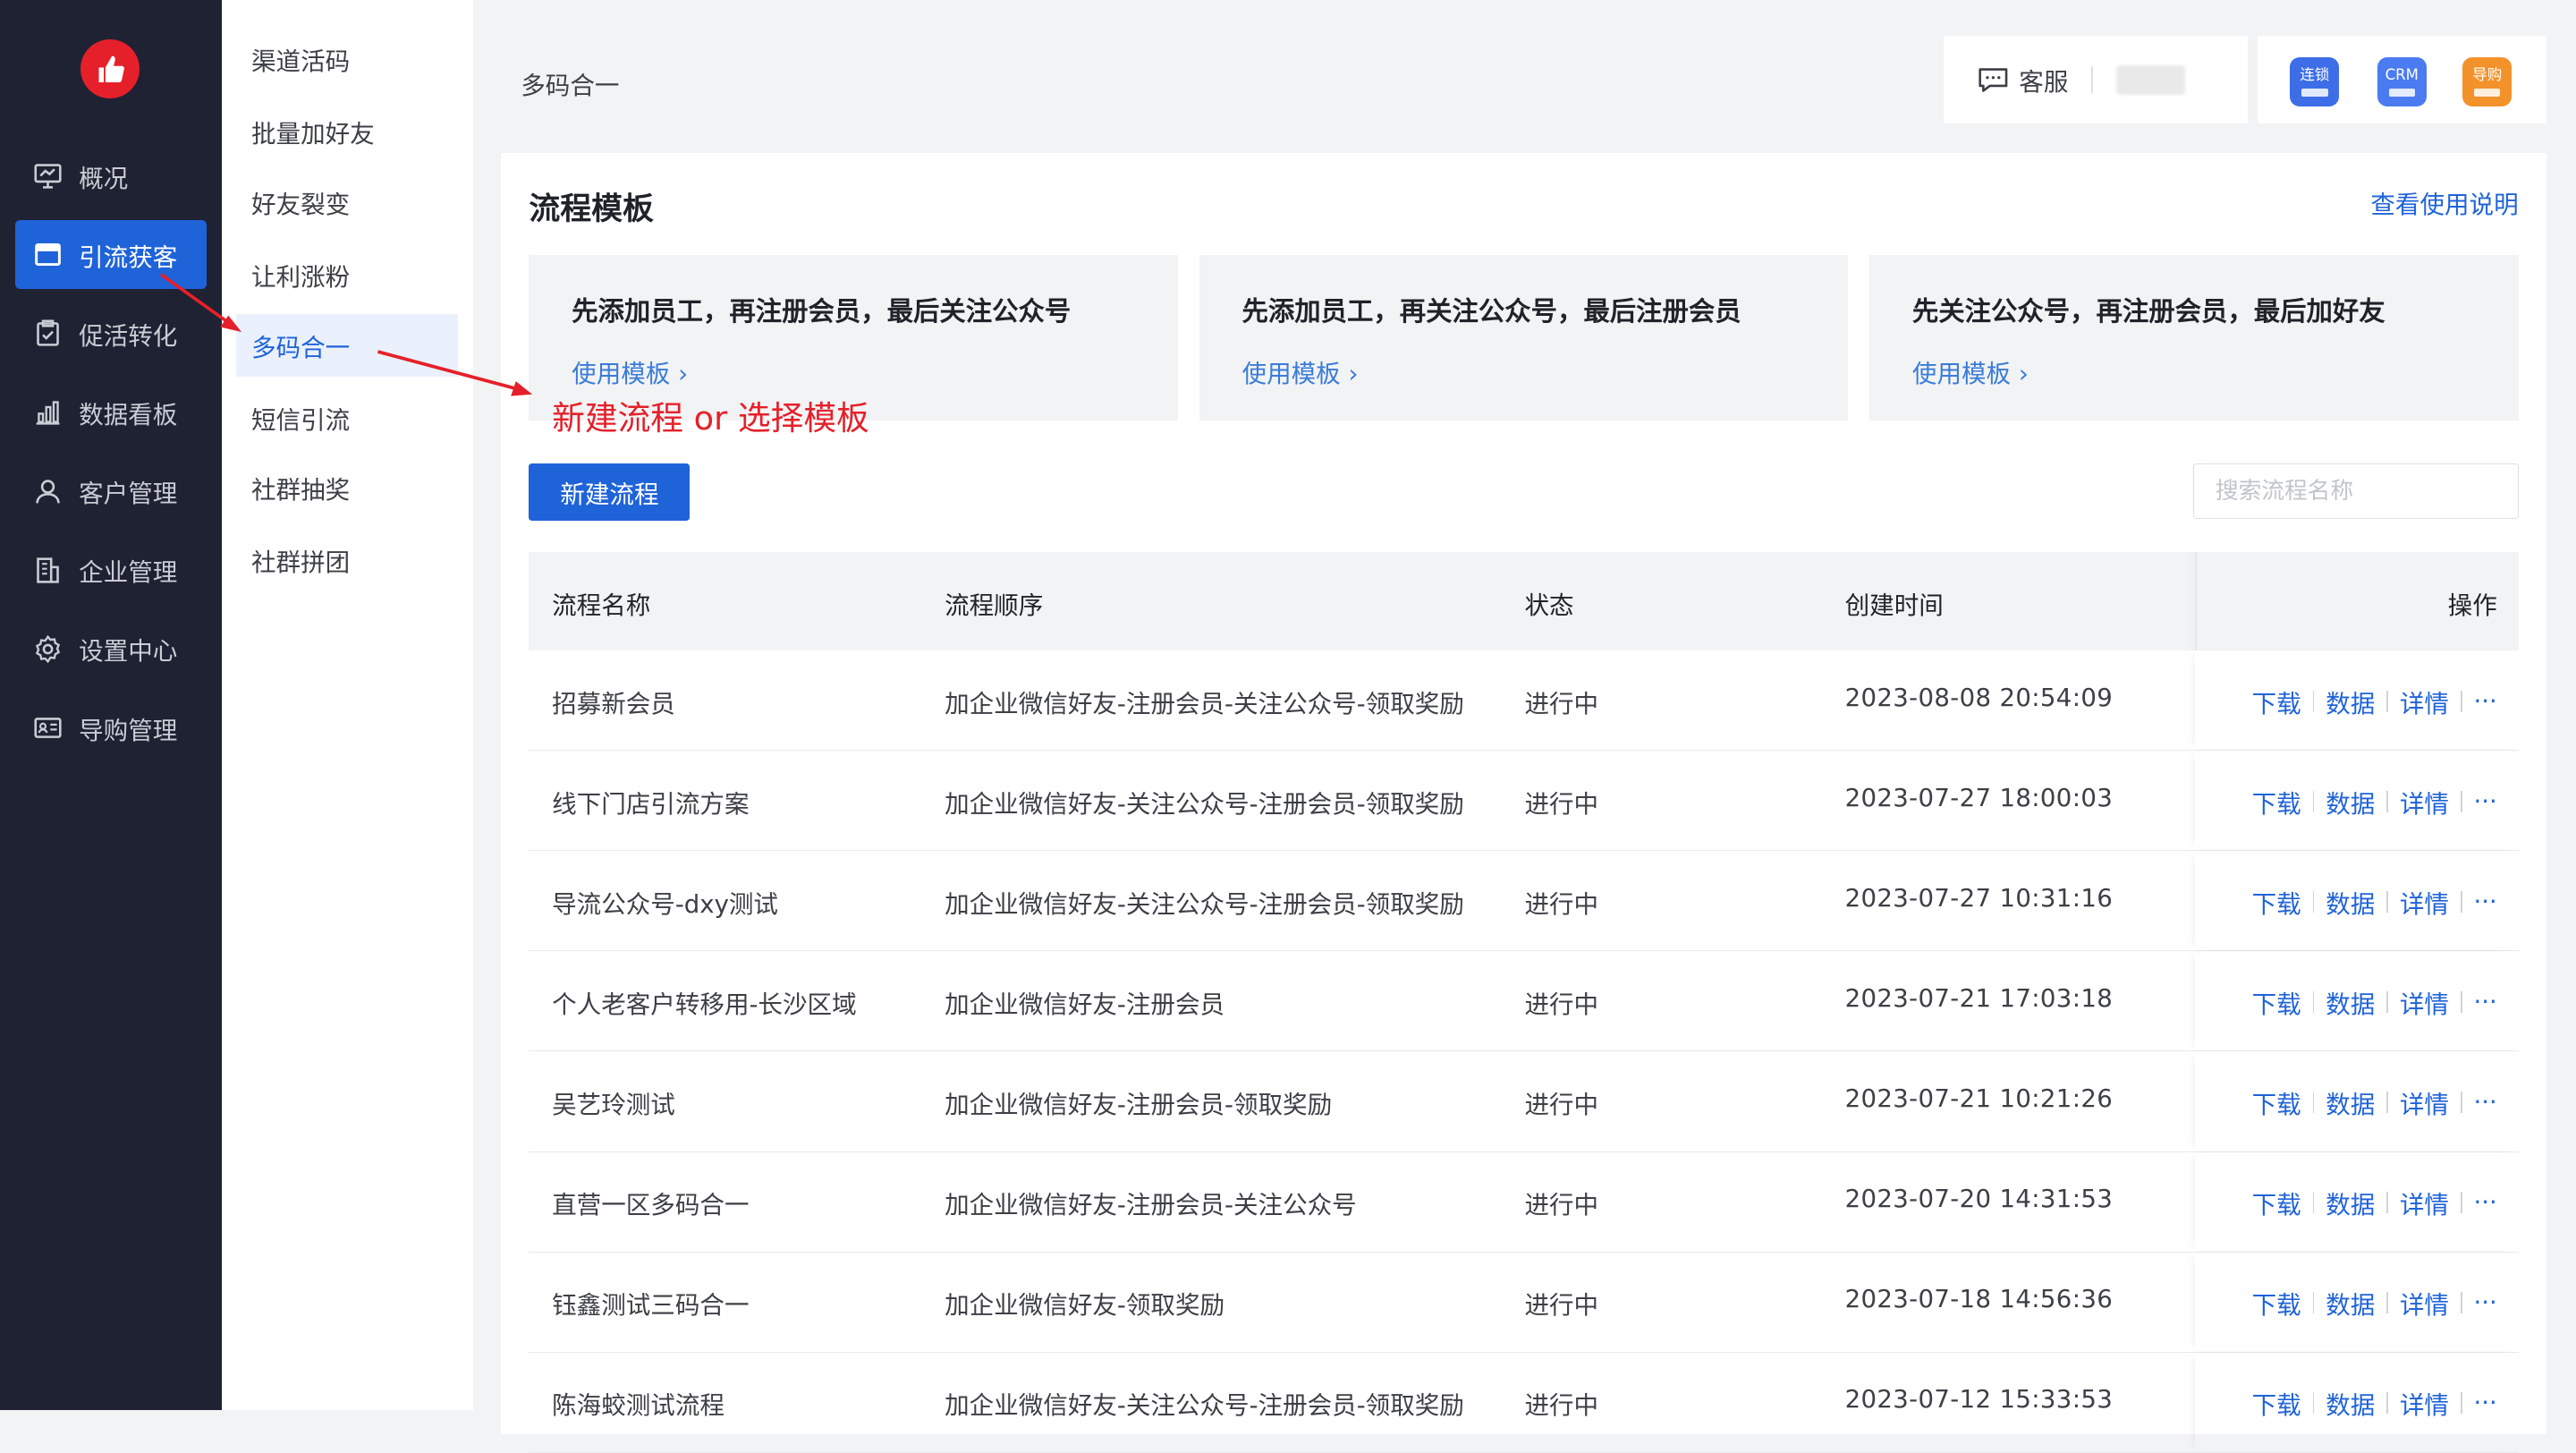 This screenshot has width=2576, height=1453. I want to click on created-time: 2023-07-20 14:31:53, so click(1979, 1199).